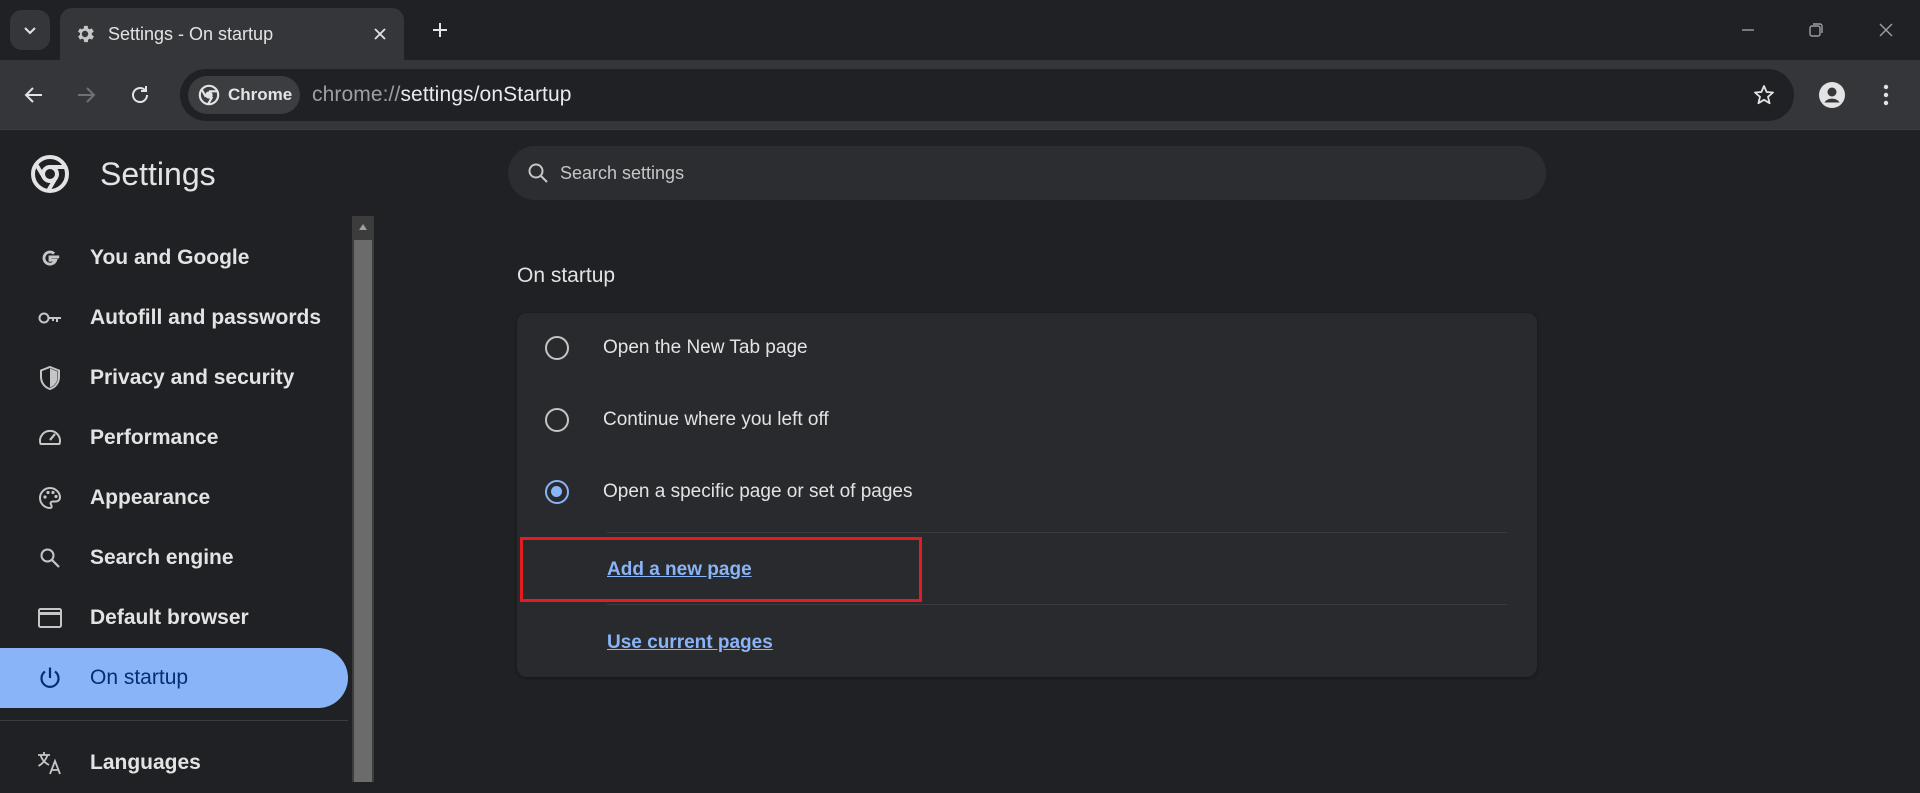 This screenshot has width=1920, height=793. Describe the element at coordinates (174, 618) in the screenshot. I see `sidebar-item-default-browser: Default browser` at that location.